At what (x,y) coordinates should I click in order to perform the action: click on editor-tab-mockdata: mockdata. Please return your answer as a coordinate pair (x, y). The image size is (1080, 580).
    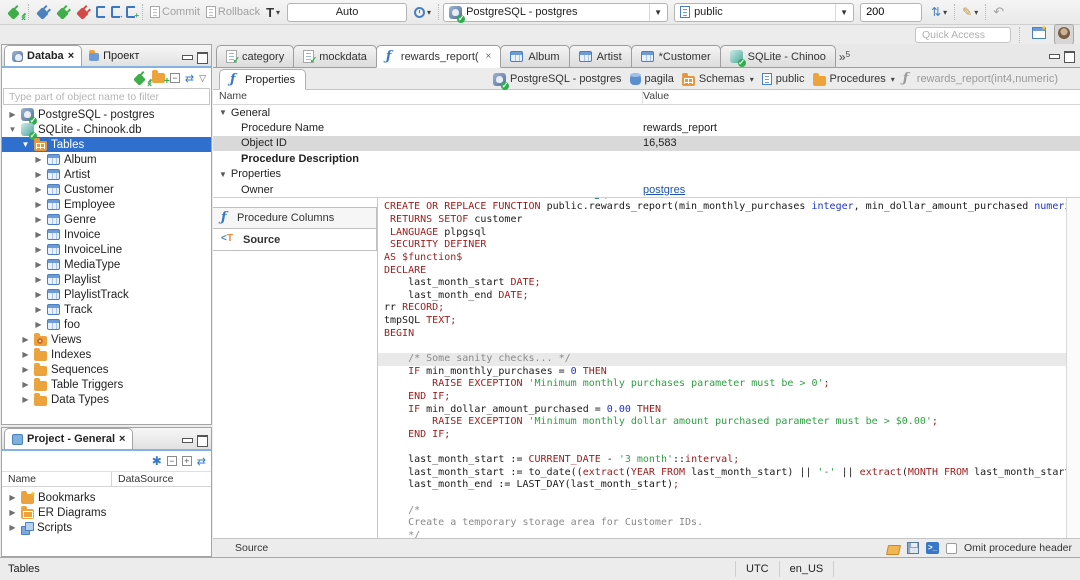
    Looking at the image, I should click on (335, 56).